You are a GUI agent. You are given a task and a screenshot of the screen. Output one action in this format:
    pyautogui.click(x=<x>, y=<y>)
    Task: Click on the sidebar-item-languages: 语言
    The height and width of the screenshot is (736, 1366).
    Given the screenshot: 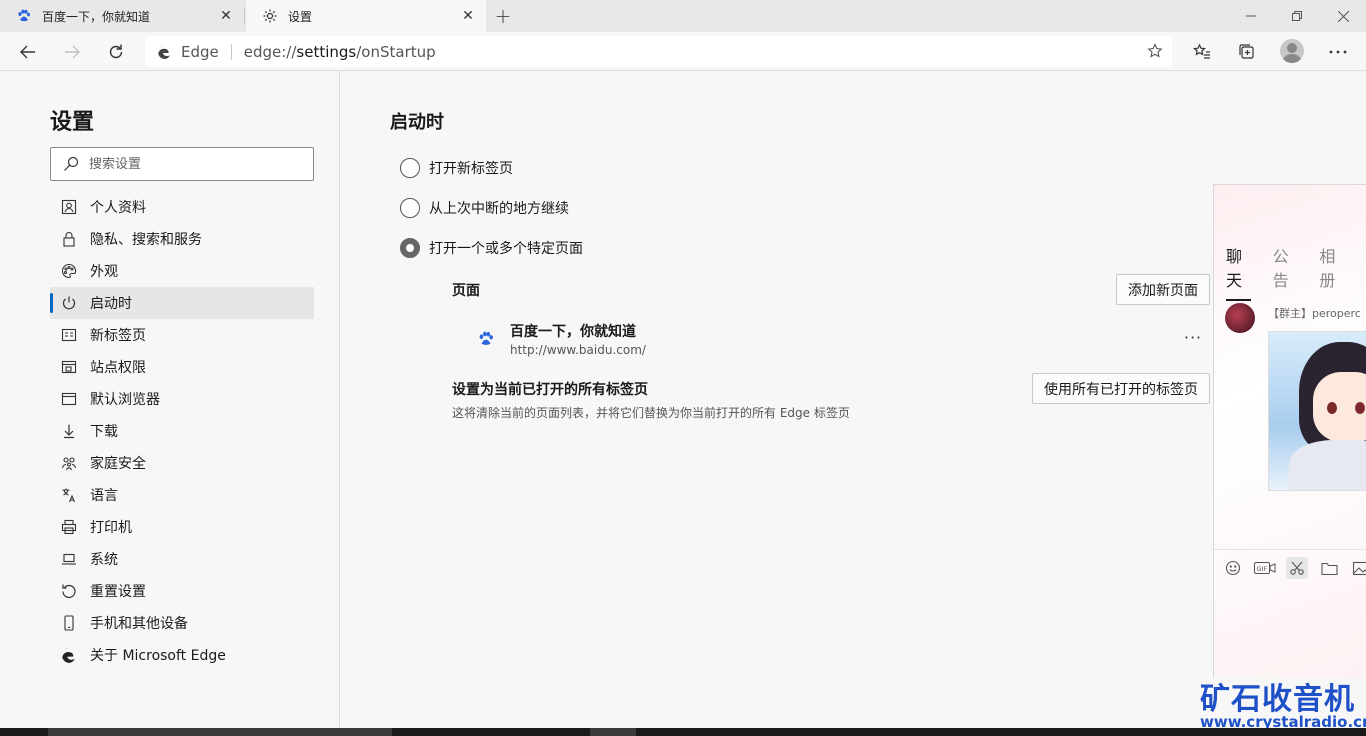 What is the action you would take?
    pyautogui.click(x=182, y=495)
    